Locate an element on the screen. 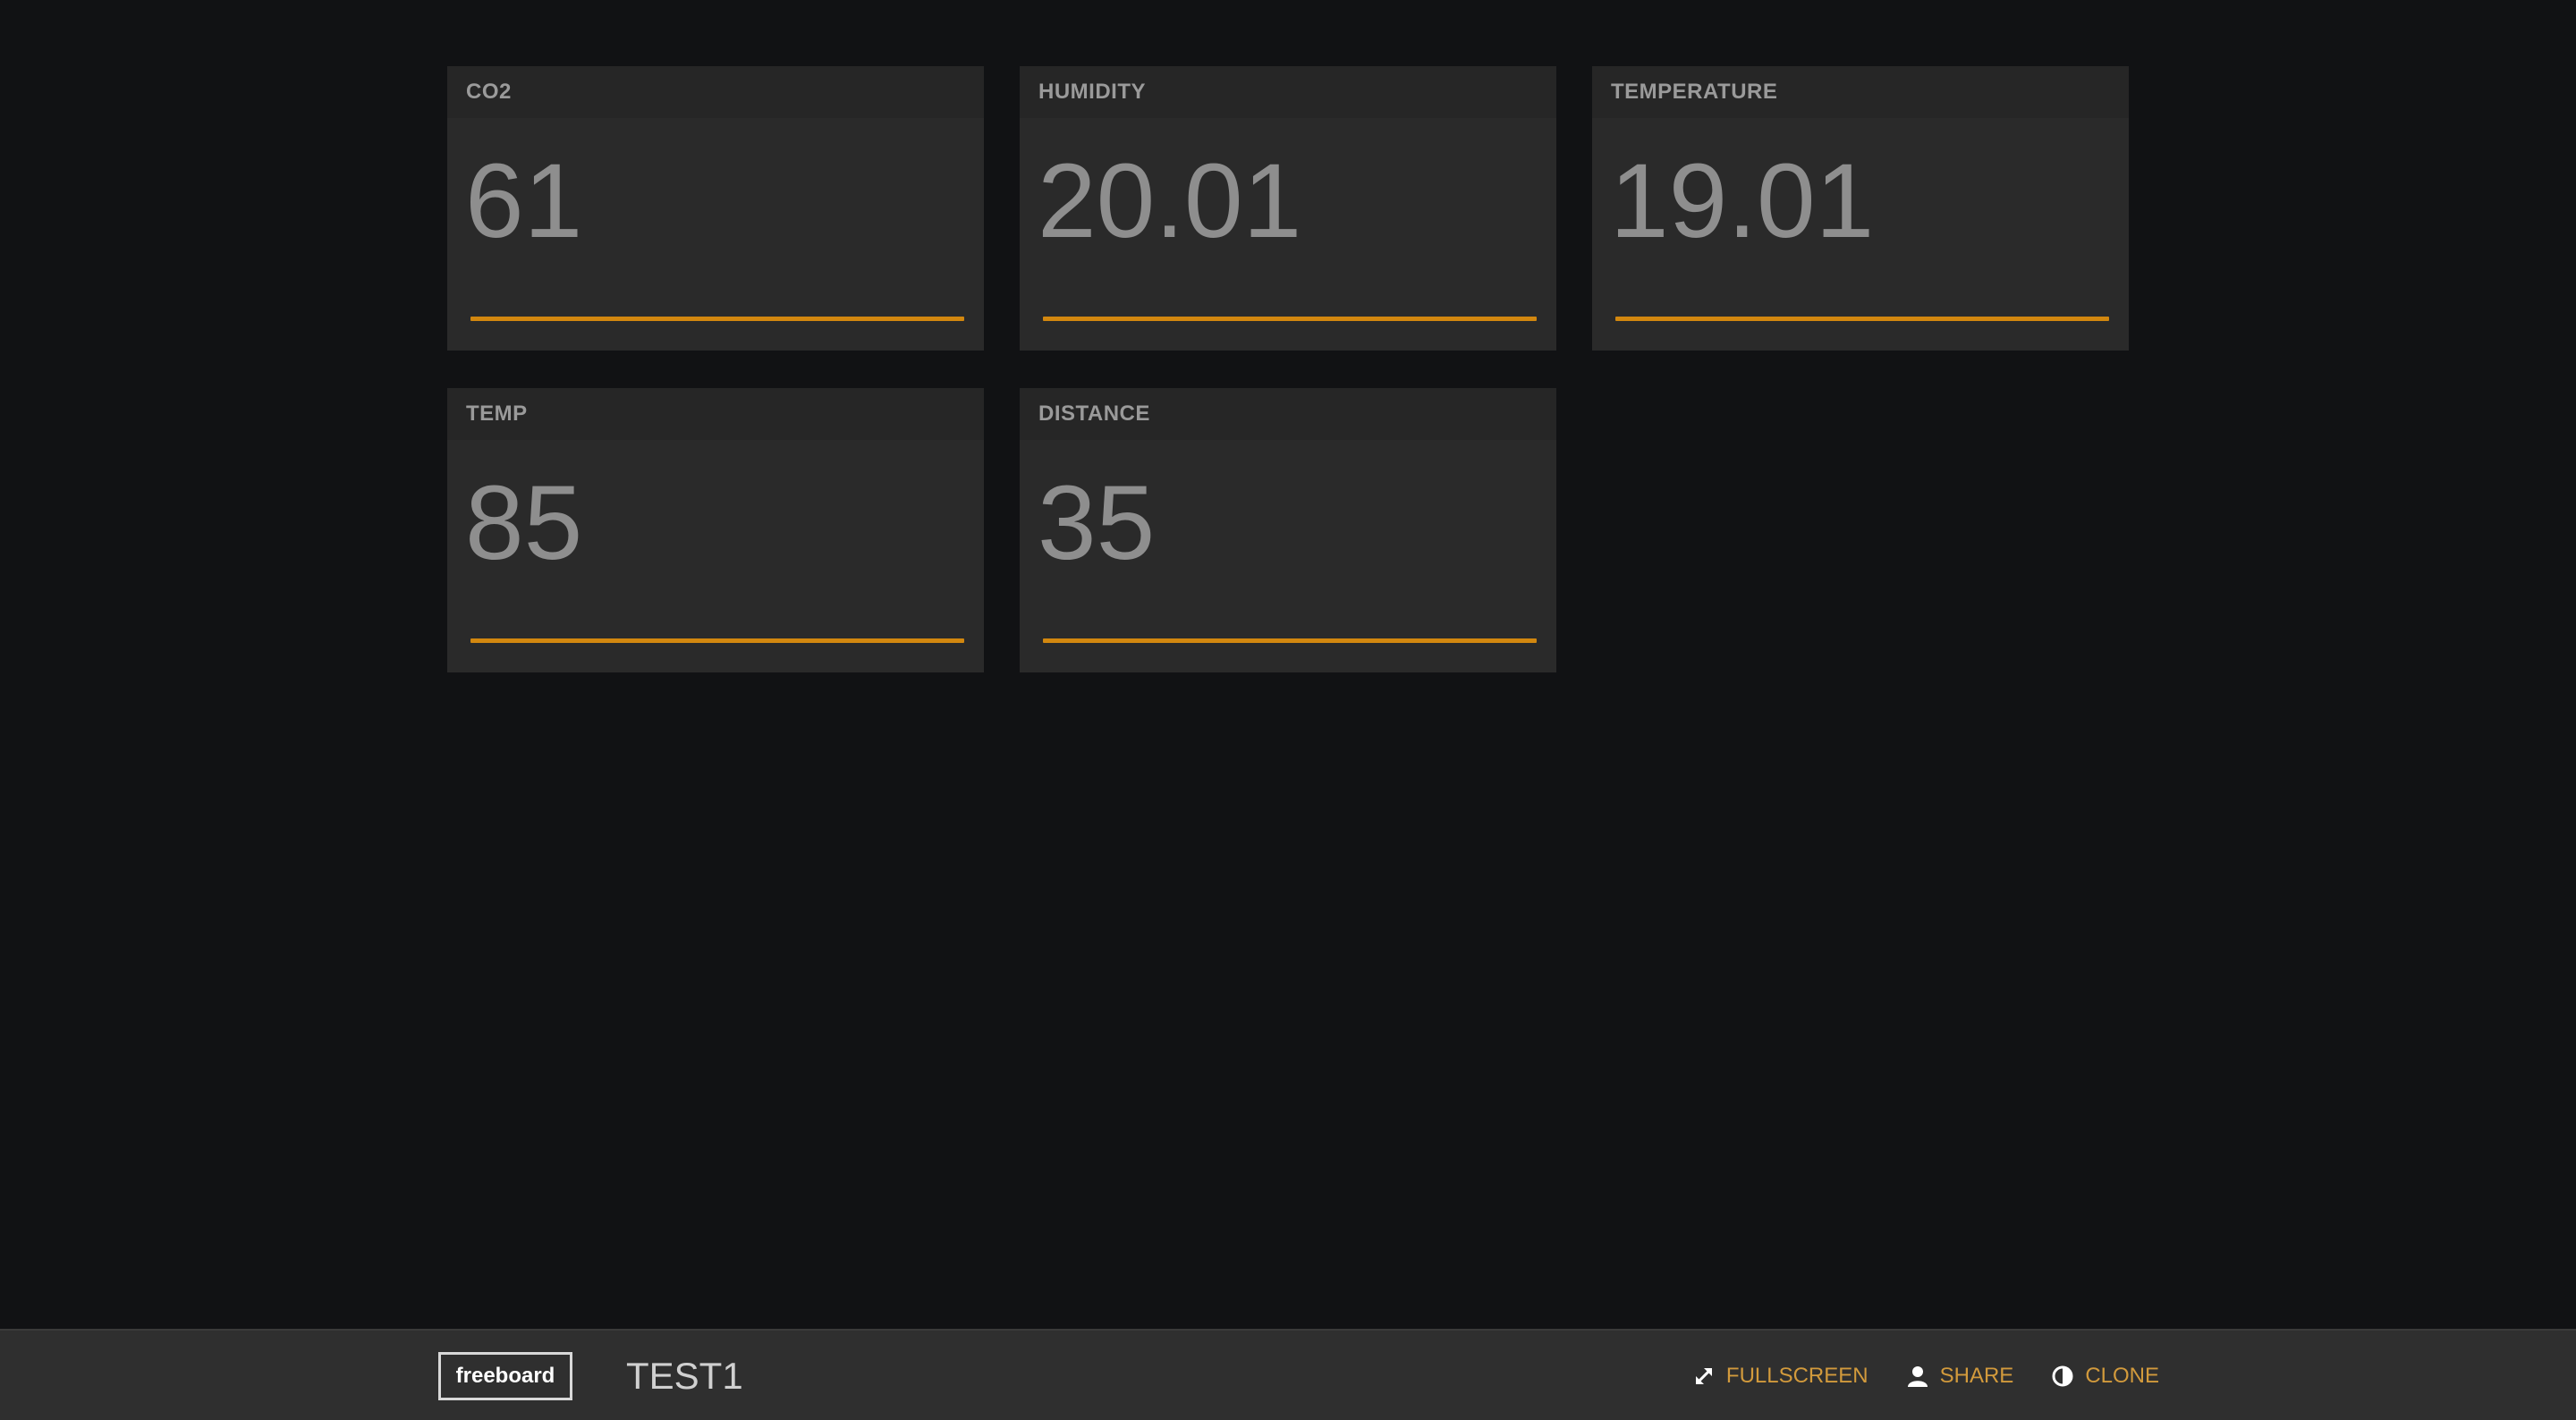  expand-arrows-icon is located at coordinates (1704, 1376).